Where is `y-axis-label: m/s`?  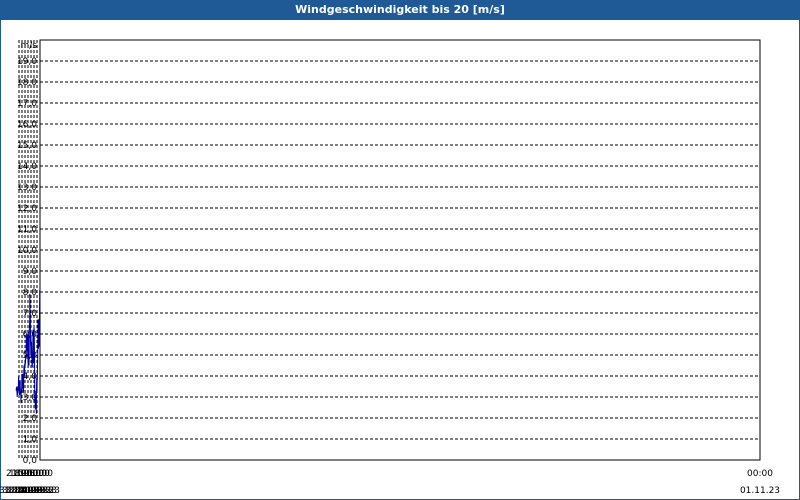
y-axis-label: m/s is located at coordinates (29, 46).